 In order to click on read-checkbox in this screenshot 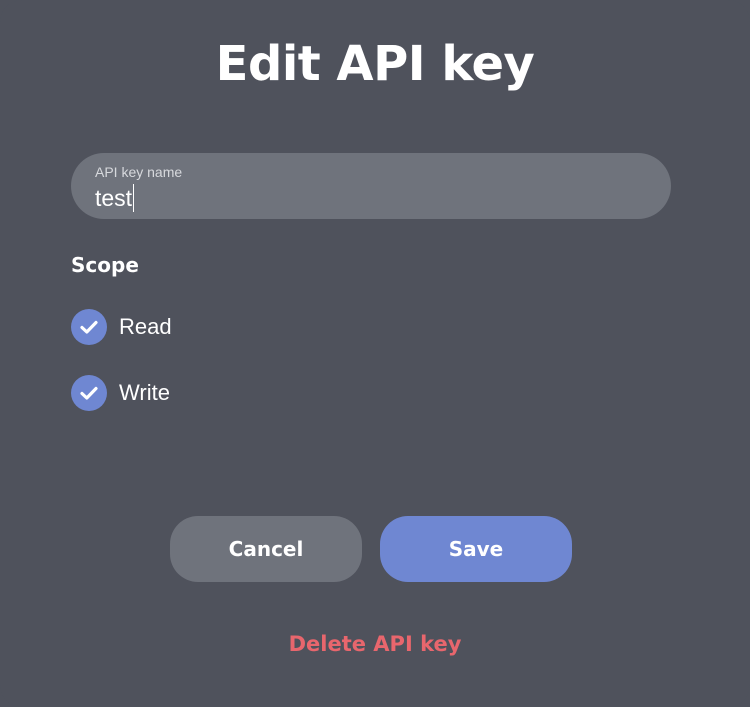, I will do `click(89, 327)`.